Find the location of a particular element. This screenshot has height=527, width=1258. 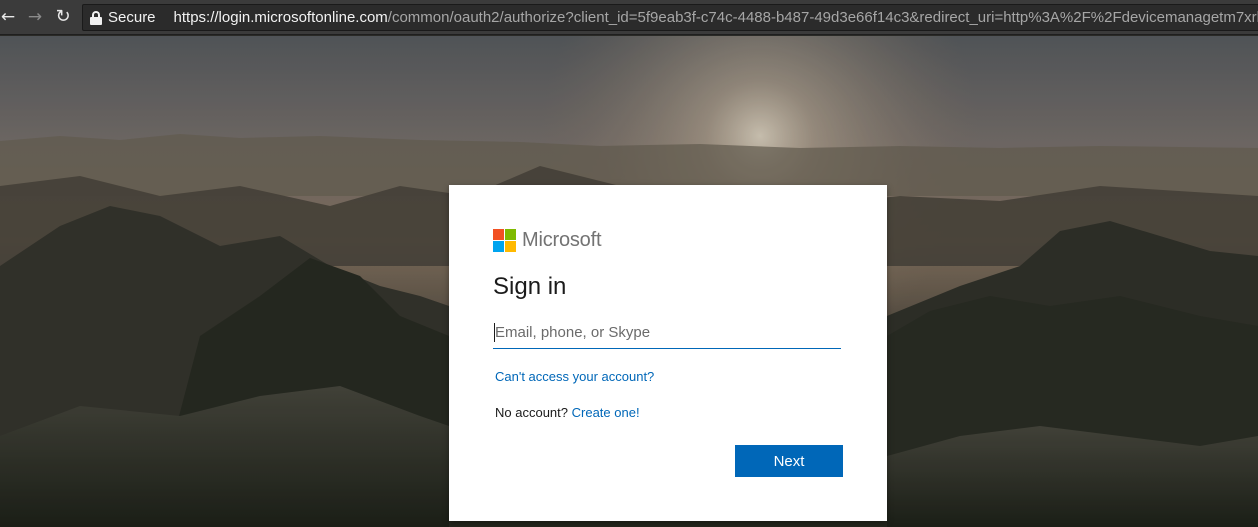

lock-icon is located at coordinates (96, 18).